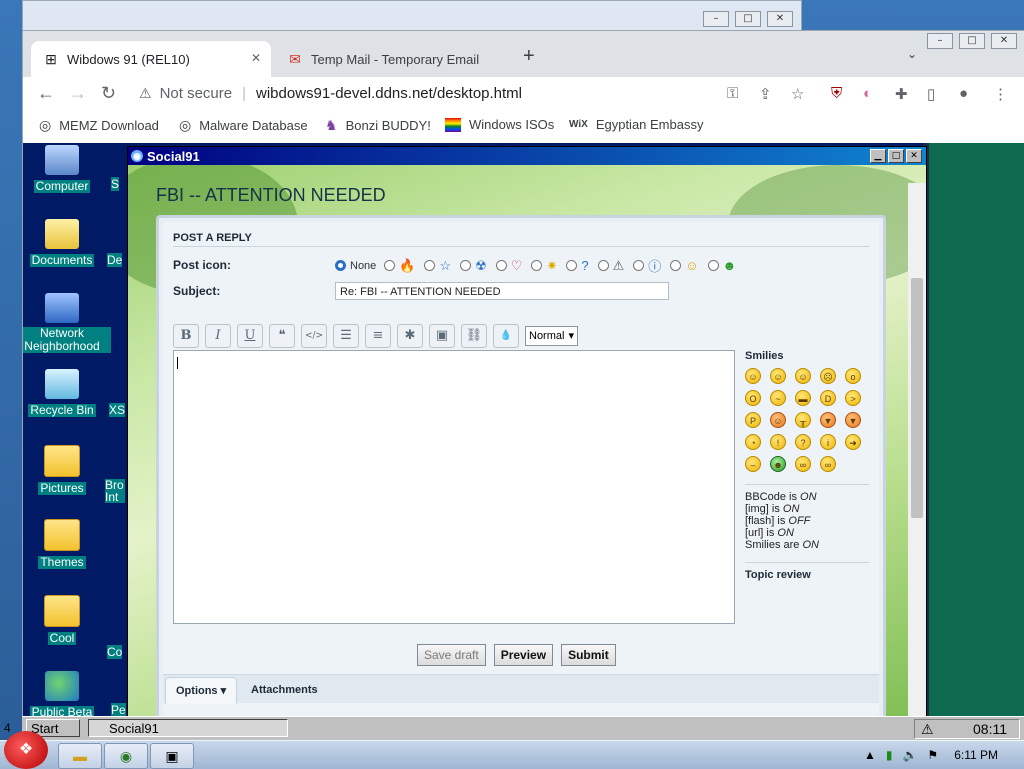 The width and height of the screenshot is (1024, 769). I want to click on smiley-idea-icon: i, so click(828, 442).